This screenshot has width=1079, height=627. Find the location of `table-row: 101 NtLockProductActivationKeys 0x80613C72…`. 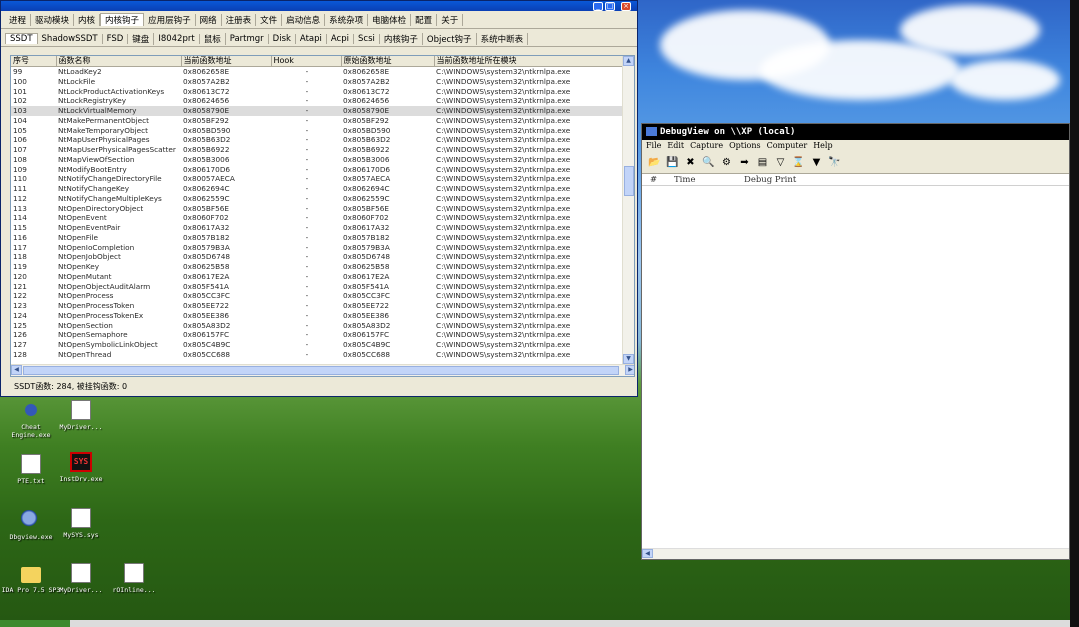

table-row: 101 NtLockProductActivationKeys 0x80613C72… is located at coordinates (316, 92).